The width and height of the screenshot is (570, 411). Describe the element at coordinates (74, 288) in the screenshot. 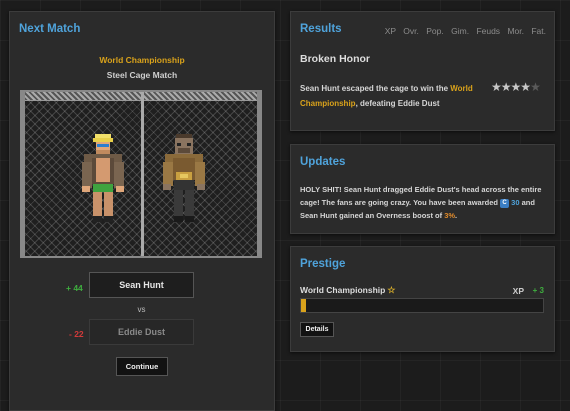

I see `winner-overness-change: + 44` at that location.